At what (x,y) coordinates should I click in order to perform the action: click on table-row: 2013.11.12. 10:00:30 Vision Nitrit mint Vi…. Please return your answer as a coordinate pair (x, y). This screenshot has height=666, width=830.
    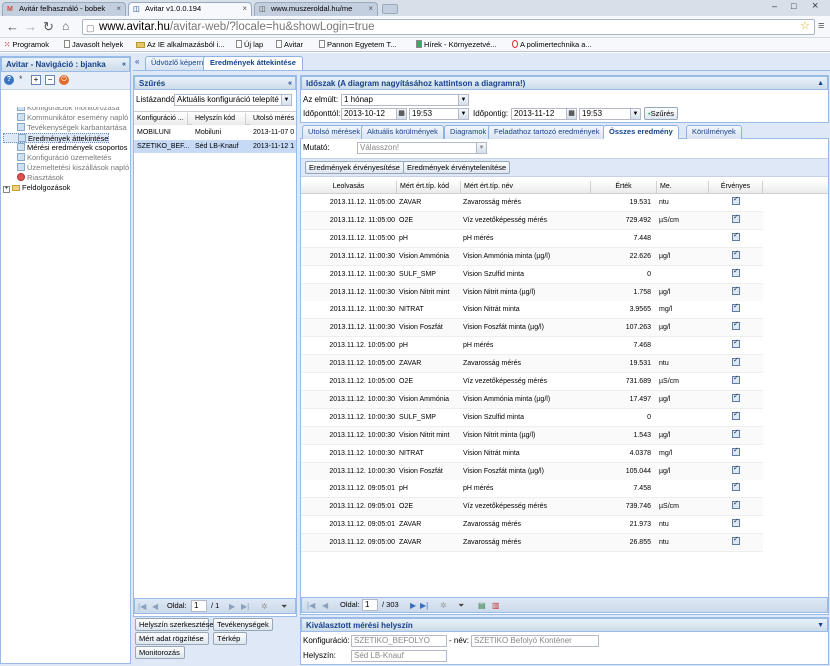
    Looking at the image, I should click on (532, 435).